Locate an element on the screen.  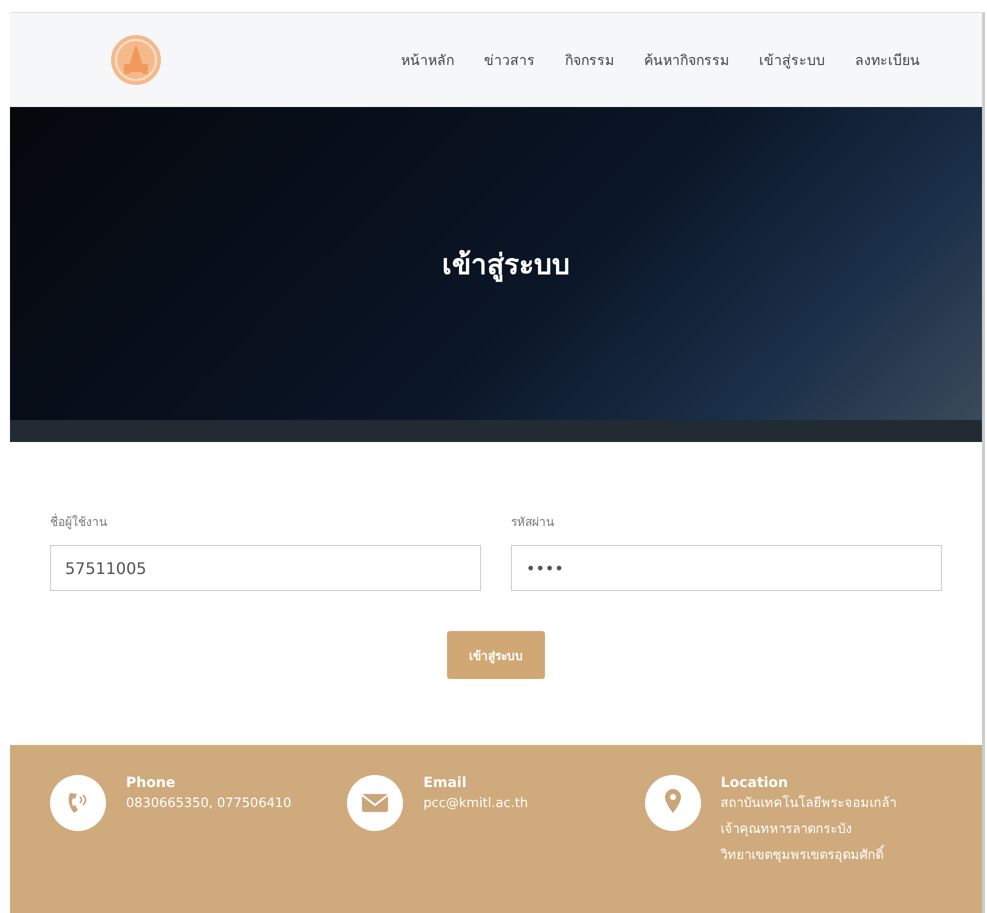
field-label: รหัสผ่าน is located at coordinates (533, 522).